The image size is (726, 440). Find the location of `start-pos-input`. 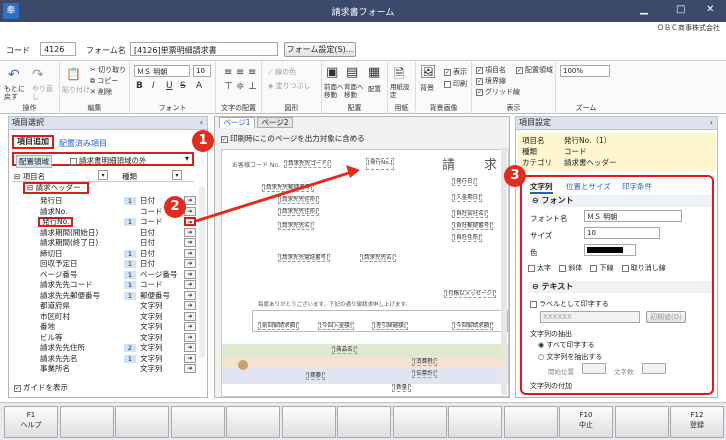

start-pos-input is located at coordinates (594, 368).